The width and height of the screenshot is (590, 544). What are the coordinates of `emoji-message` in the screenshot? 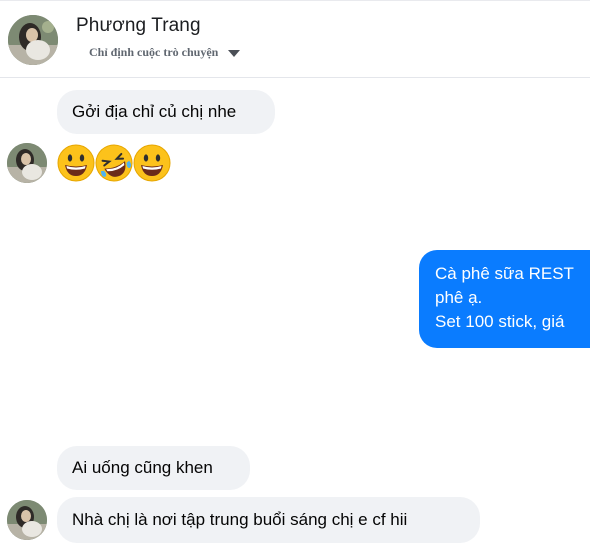 It's located at (114, 163).